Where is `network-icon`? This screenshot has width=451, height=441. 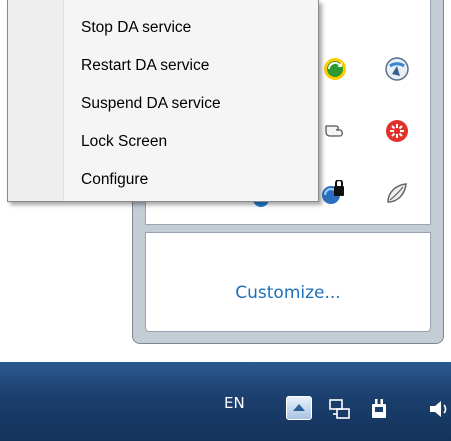 network-icon is located at coordinates (339, 409).